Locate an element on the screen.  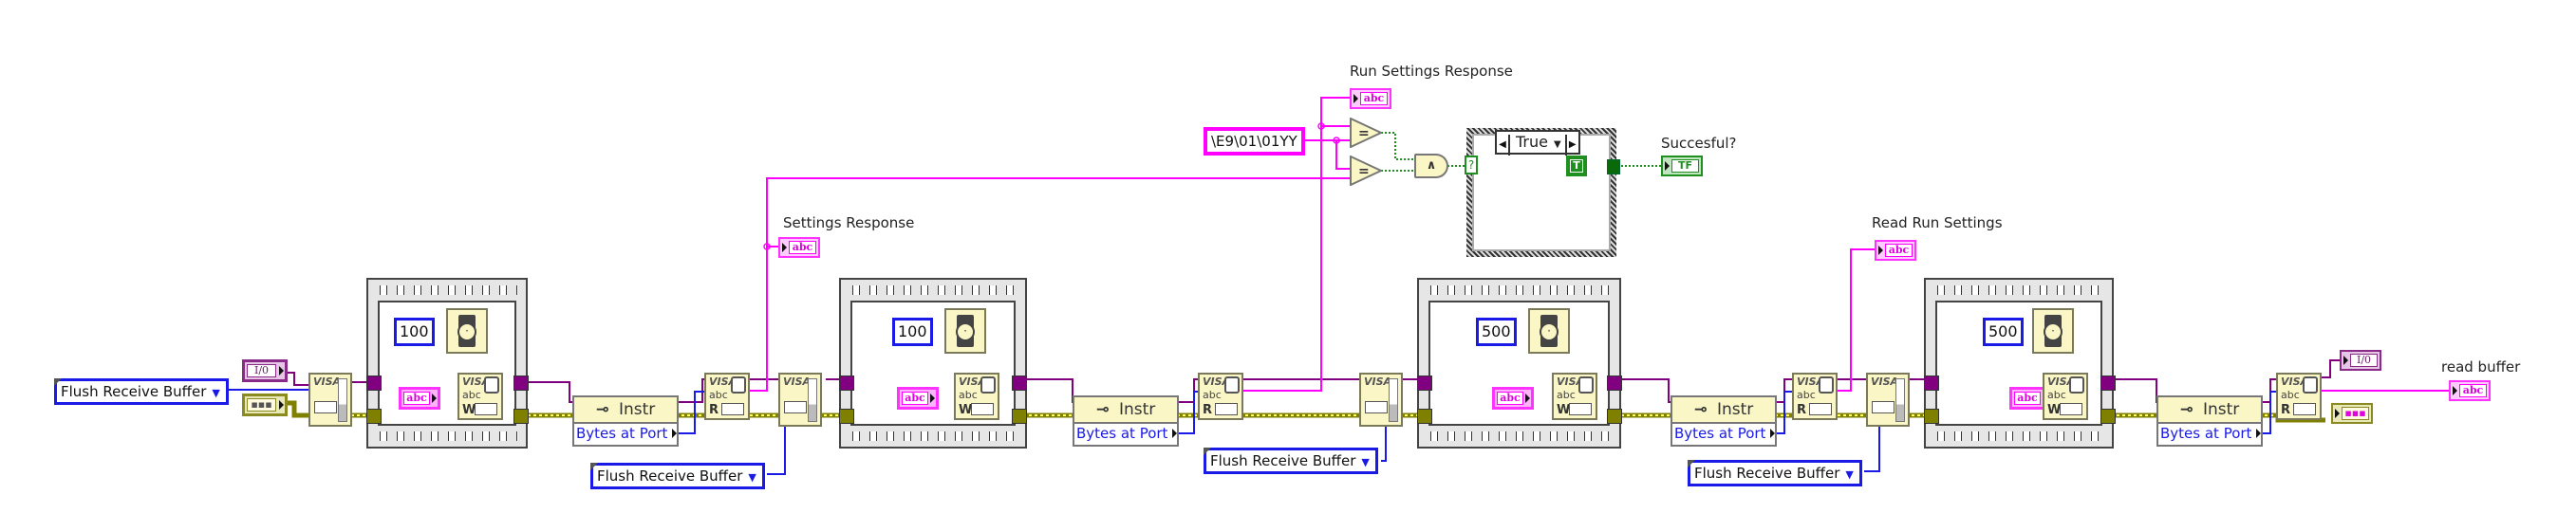
error-in-control: ▪▪▪ is located at coordinates (265, 405).